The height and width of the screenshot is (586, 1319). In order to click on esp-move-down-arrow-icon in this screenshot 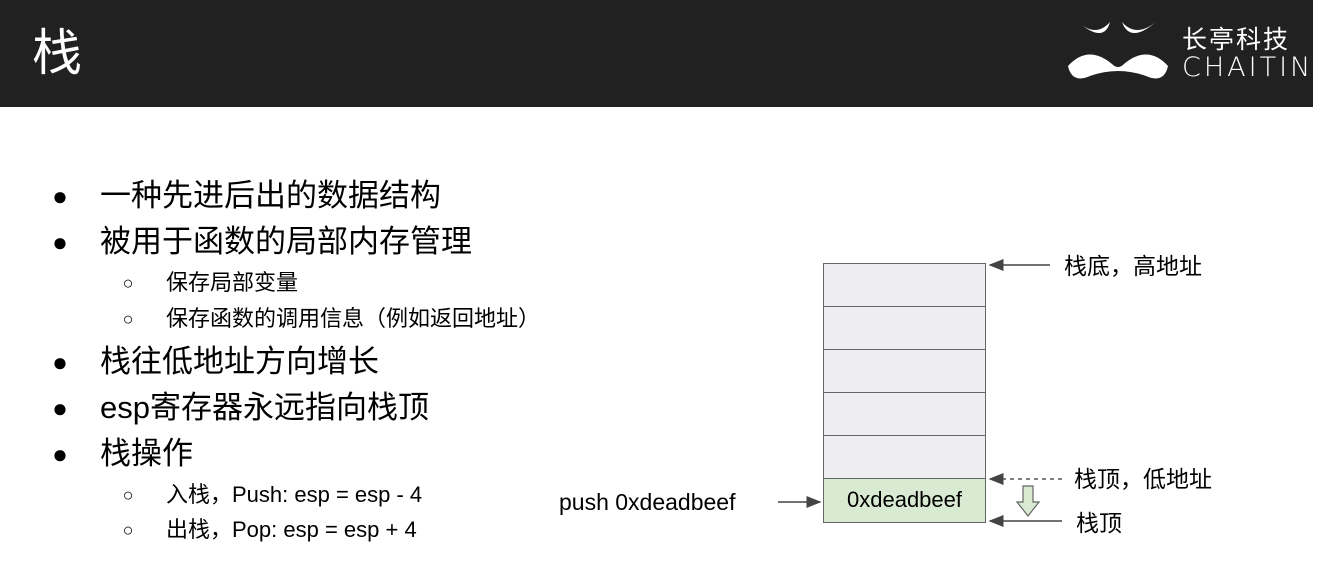, I will do `click(1028, 501)`.